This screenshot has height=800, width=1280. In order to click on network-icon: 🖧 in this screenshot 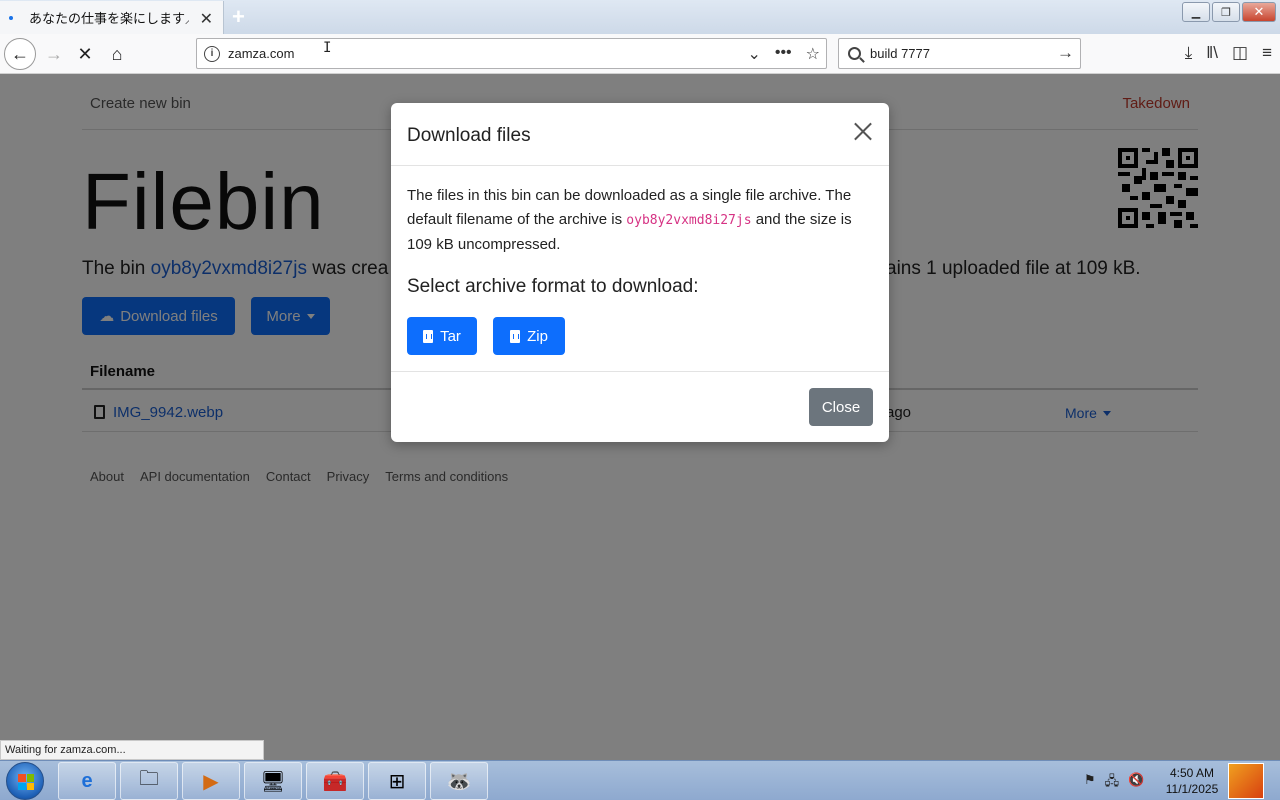, I will do `click(1112, 783)`.